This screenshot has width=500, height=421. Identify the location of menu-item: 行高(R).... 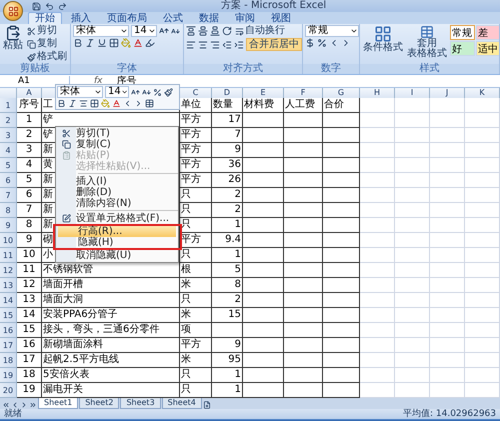
(117, 231).